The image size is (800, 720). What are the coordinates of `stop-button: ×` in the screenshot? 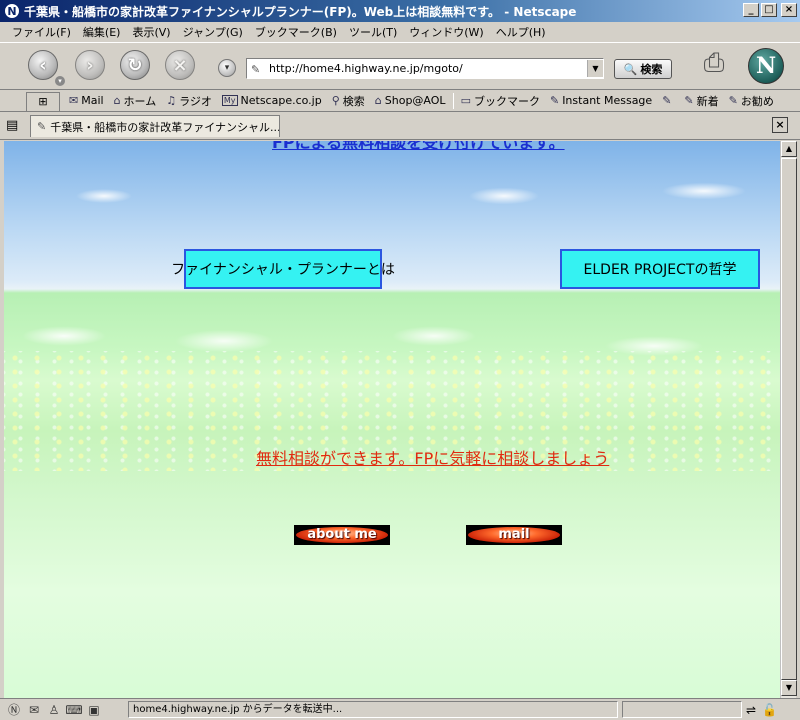 It's located at (180, 65).